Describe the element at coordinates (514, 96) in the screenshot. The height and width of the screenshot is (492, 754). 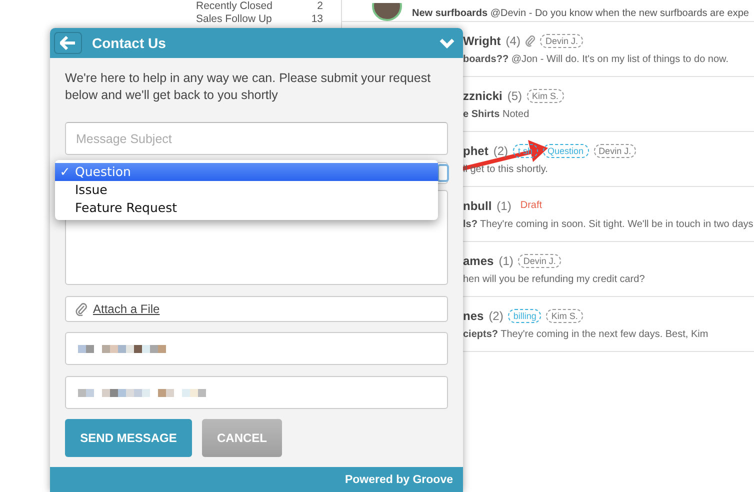
I see `message-count: (5)` at that location.